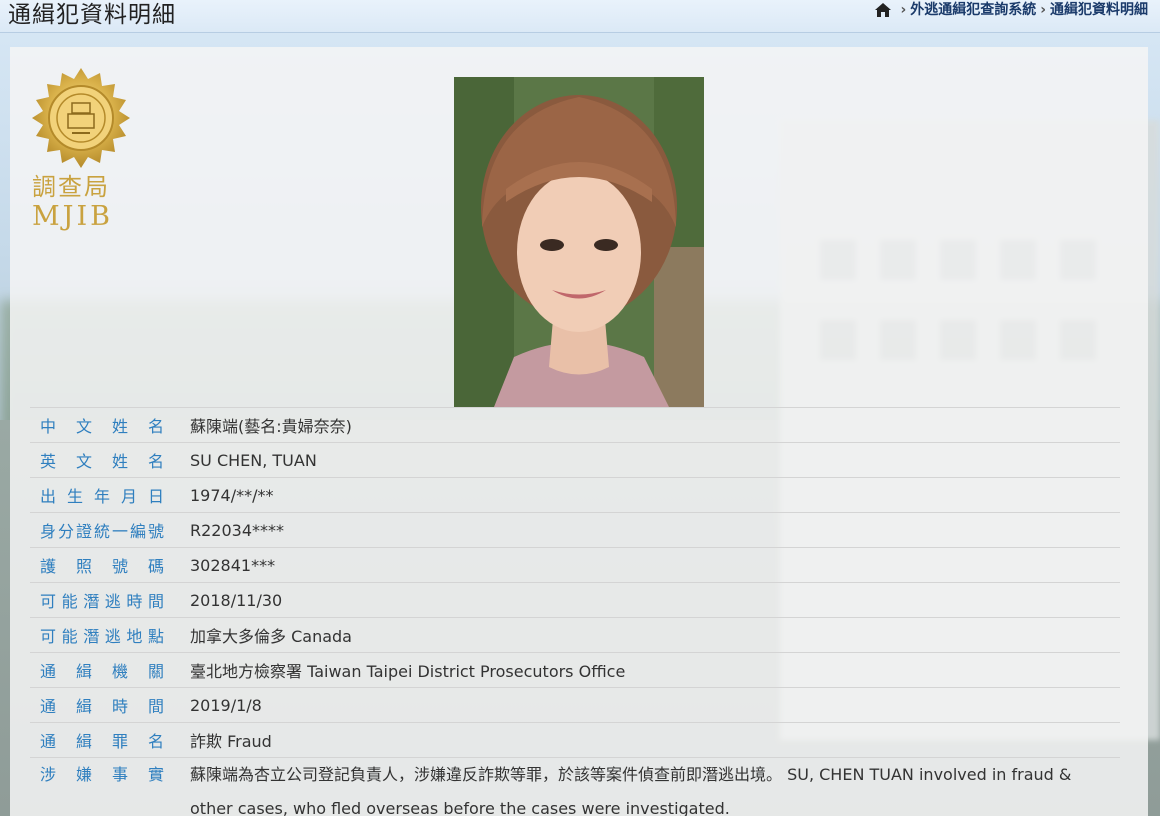 The width and height of the screenshot is (1160, 816). I want to click on suspect-photo, so click(579, 242).